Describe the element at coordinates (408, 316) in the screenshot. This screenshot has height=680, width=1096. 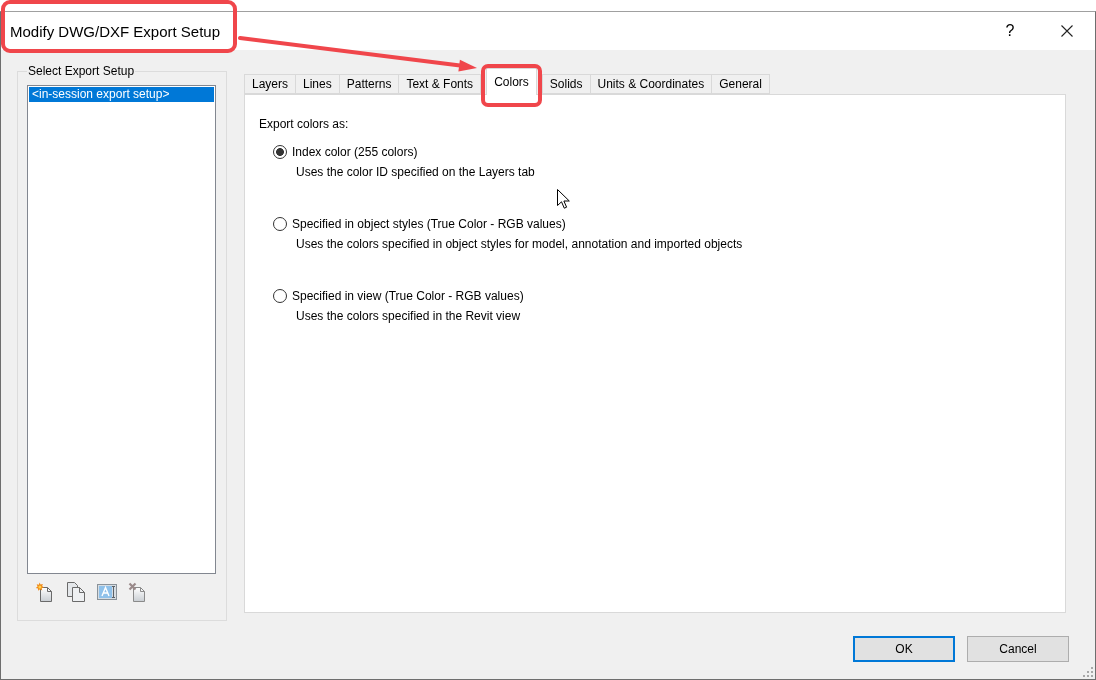
I see `option-description: Uses the colors specified in the Revit view` at that location.